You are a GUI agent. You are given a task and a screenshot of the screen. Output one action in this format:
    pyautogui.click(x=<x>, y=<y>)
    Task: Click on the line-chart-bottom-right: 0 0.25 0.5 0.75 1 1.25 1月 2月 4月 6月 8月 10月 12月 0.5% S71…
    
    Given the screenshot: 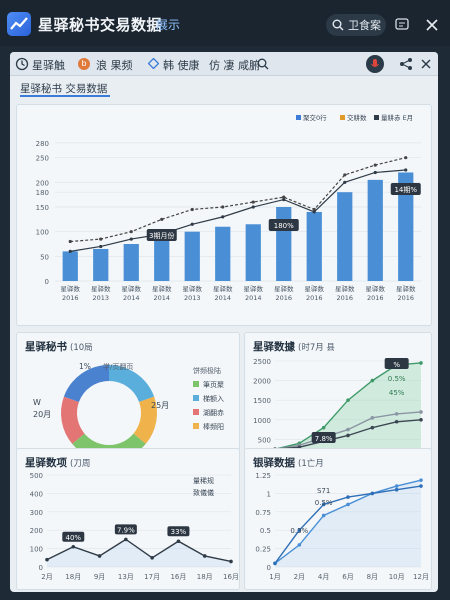 What is the action you would take?
    pyautogui.click(x=342, y=526)
    